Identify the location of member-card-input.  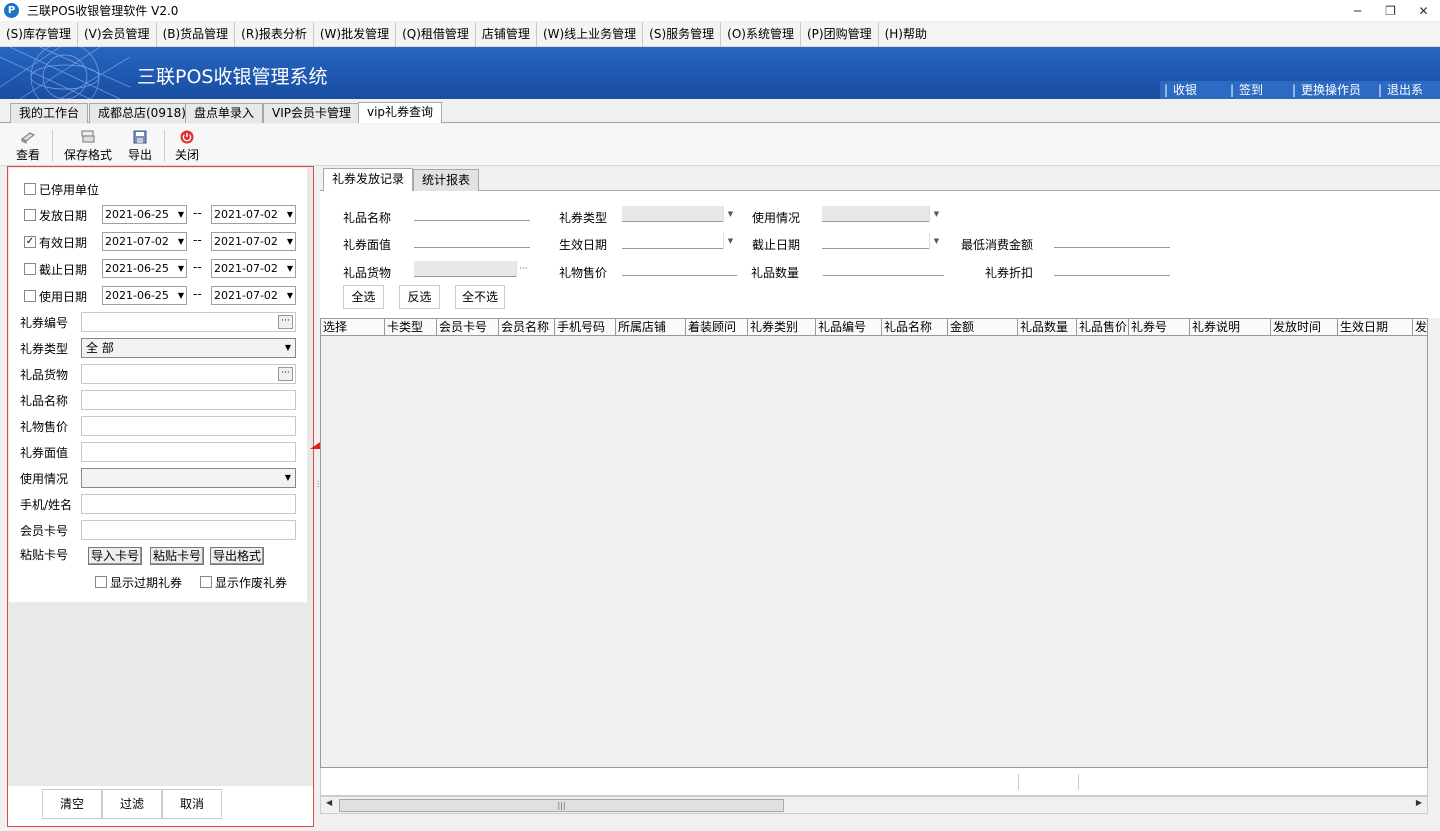
(188, 530).